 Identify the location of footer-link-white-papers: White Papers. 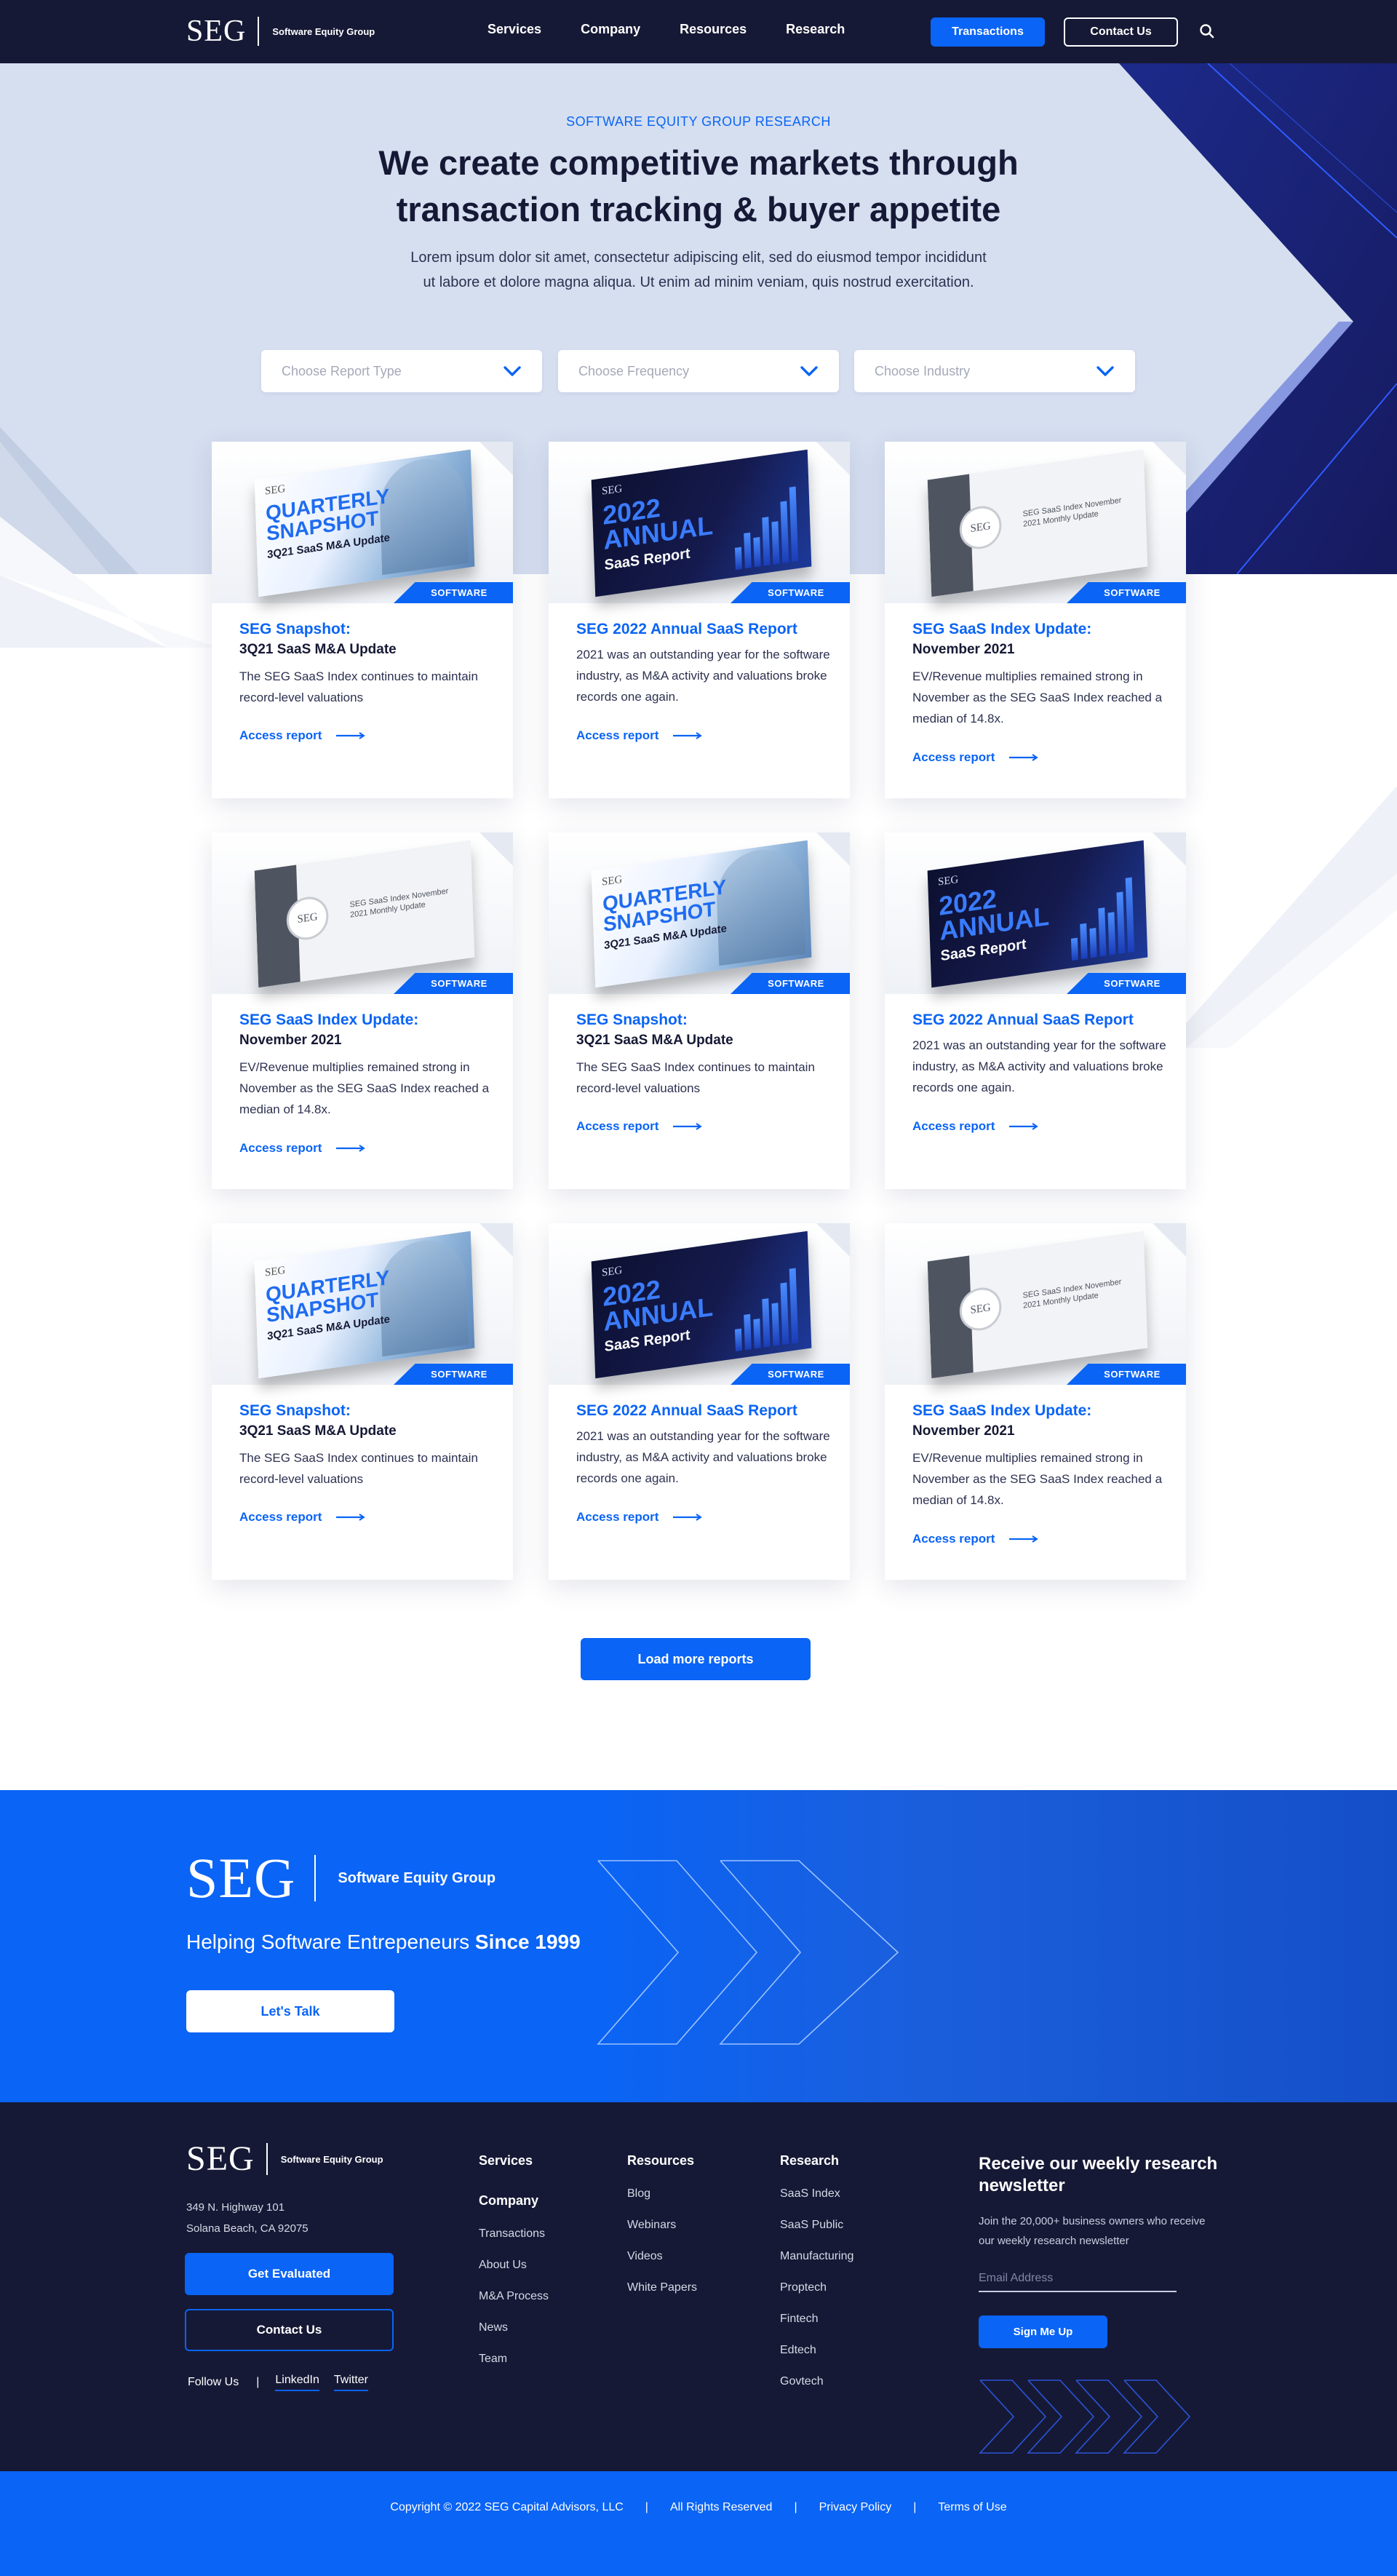
(662, 2287).